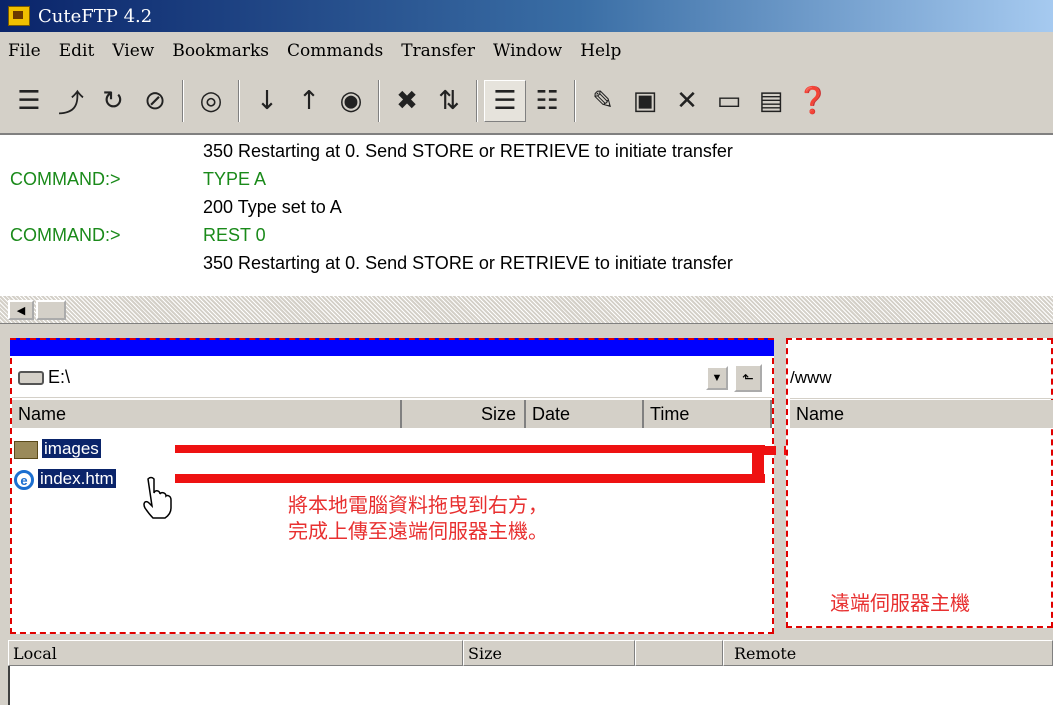 This screenshot has width=1053, height=705. I want to click on remote-path: /www, so click(811, 377).